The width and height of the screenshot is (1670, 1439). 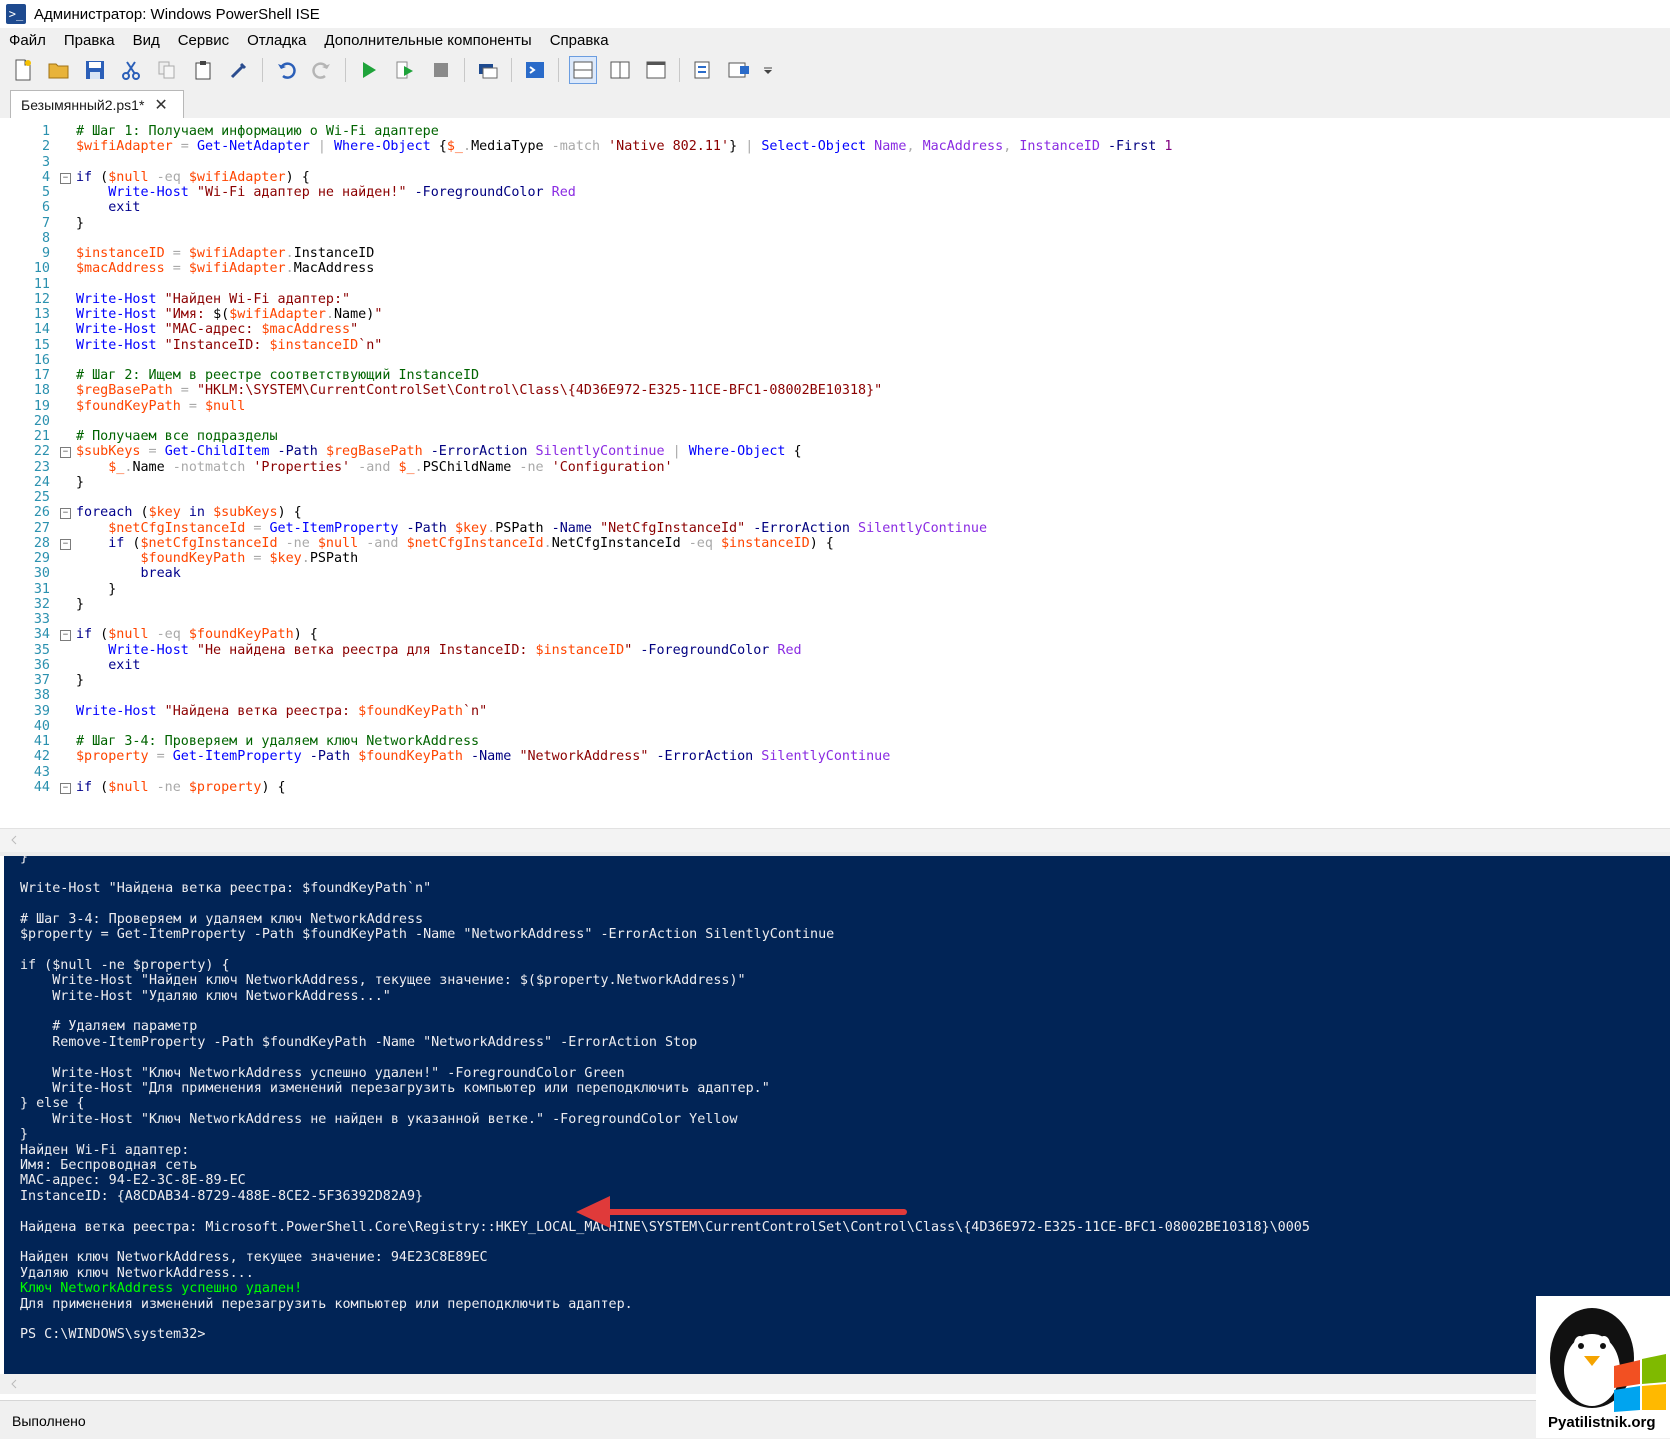 What do you see at coordinates (441, 70) in the screenshot?
I see `stop-icon` at bounding box center [441, 70].